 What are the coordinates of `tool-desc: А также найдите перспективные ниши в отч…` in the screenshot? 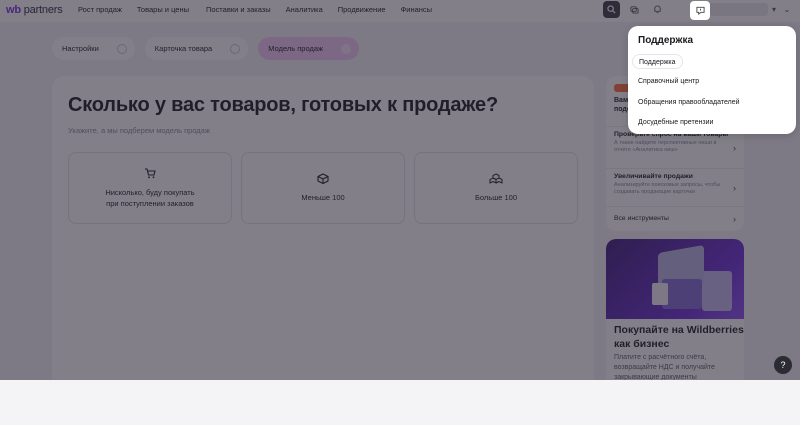 It's located at (665, 146).